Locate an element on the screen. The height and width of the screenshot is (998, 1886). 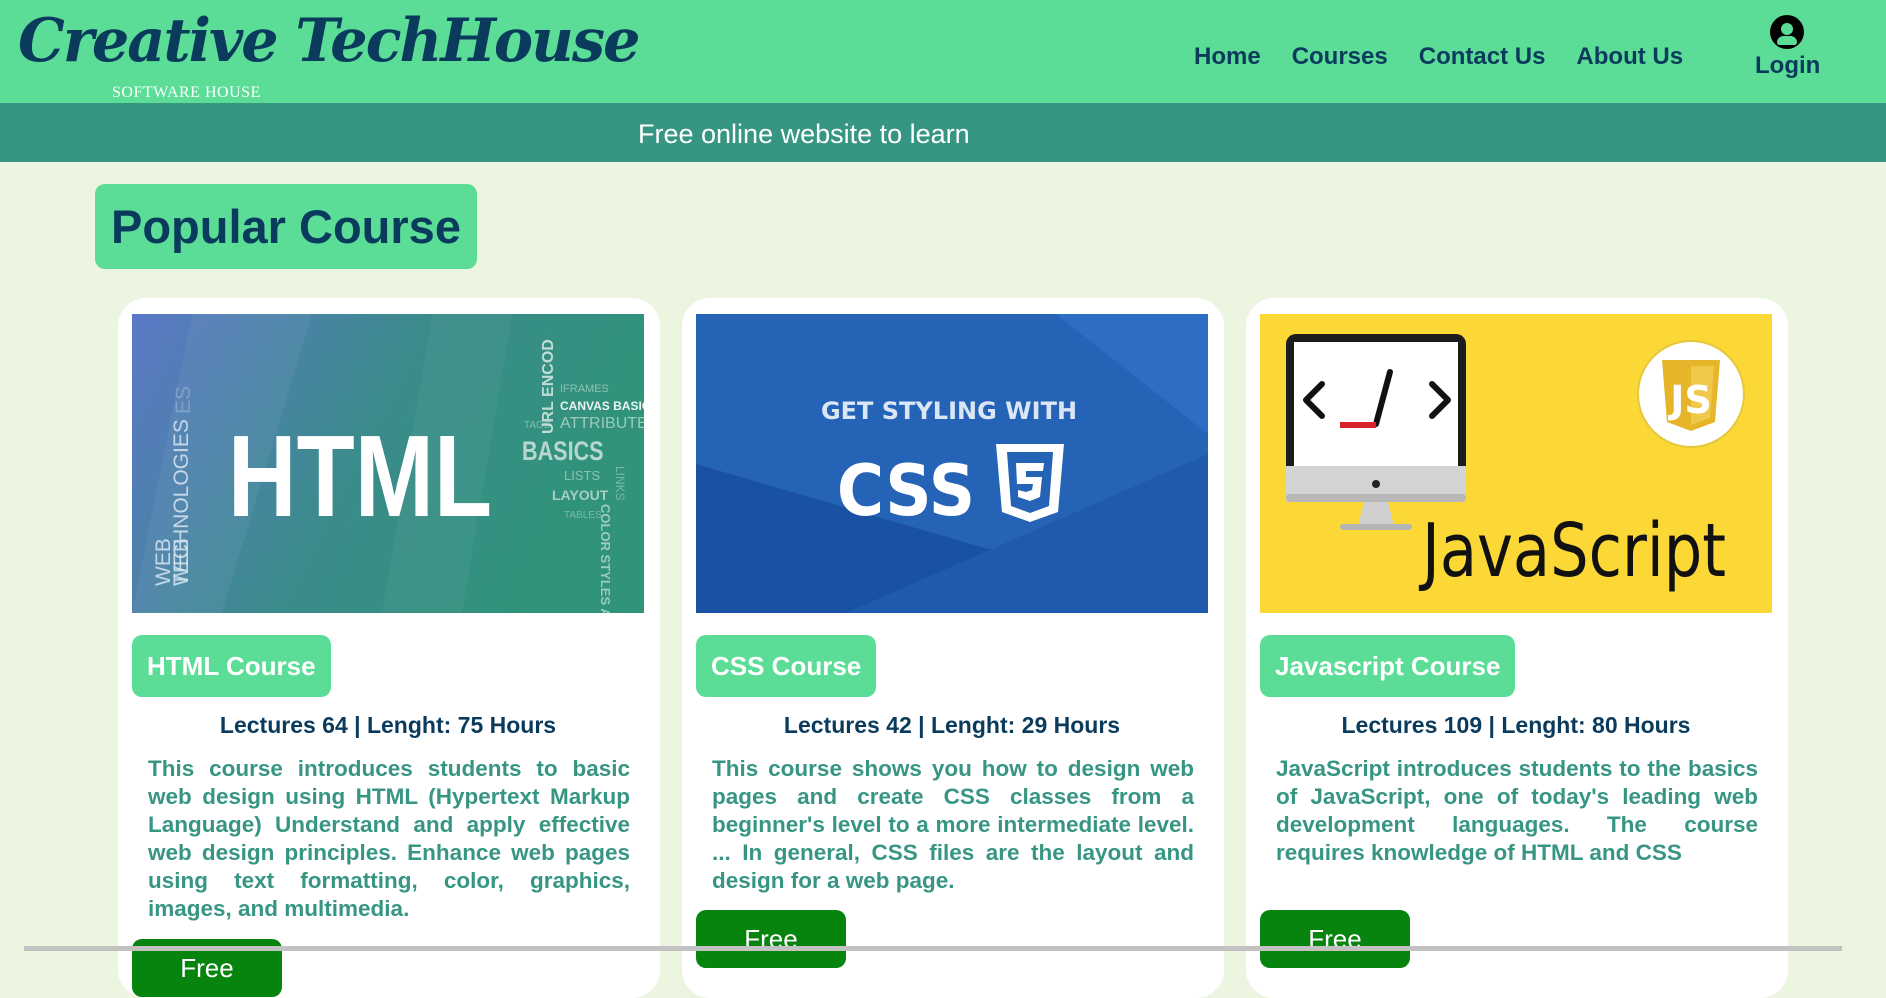
nav-contact-us: Contact Us is located at coordinates (1482, 57).